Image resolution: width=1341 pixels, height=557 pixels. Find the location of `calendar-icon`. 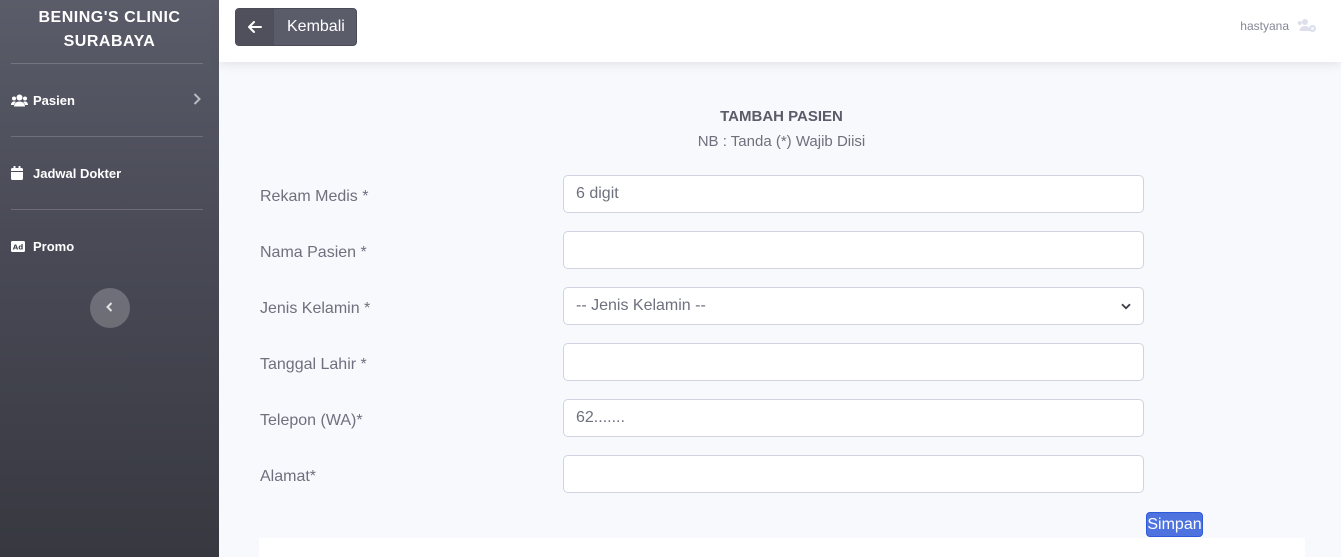

calendar-icon is located at coordinates (20, 173).